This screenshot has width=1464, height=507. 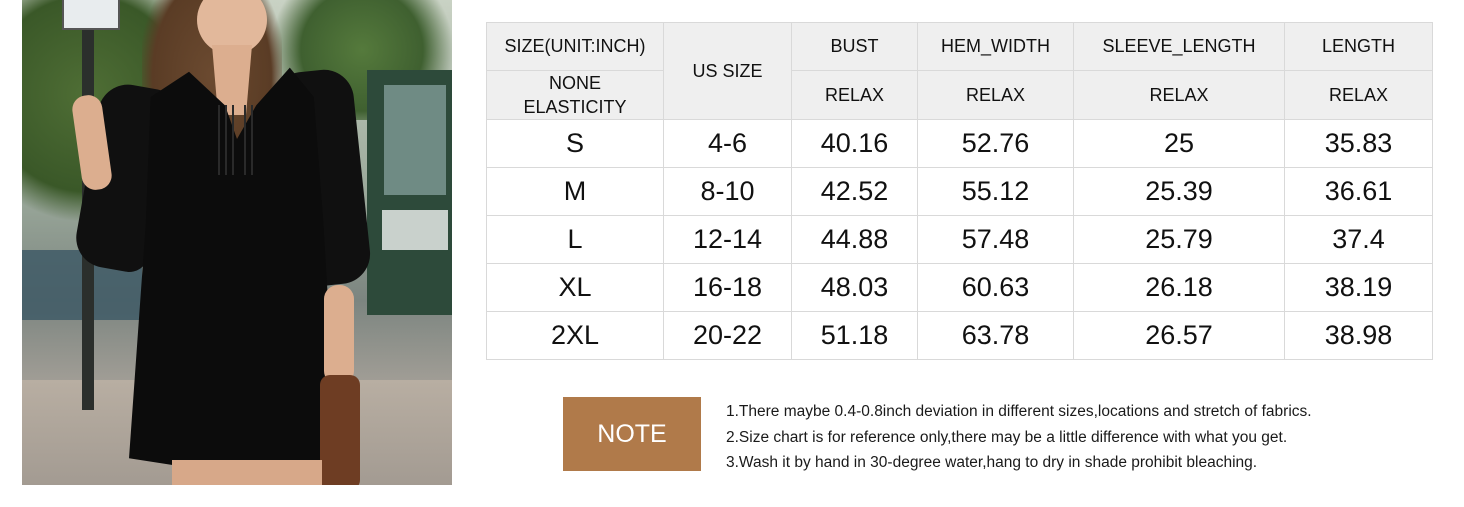 I want to click on size-cell: L, so click(x=575, y=239).